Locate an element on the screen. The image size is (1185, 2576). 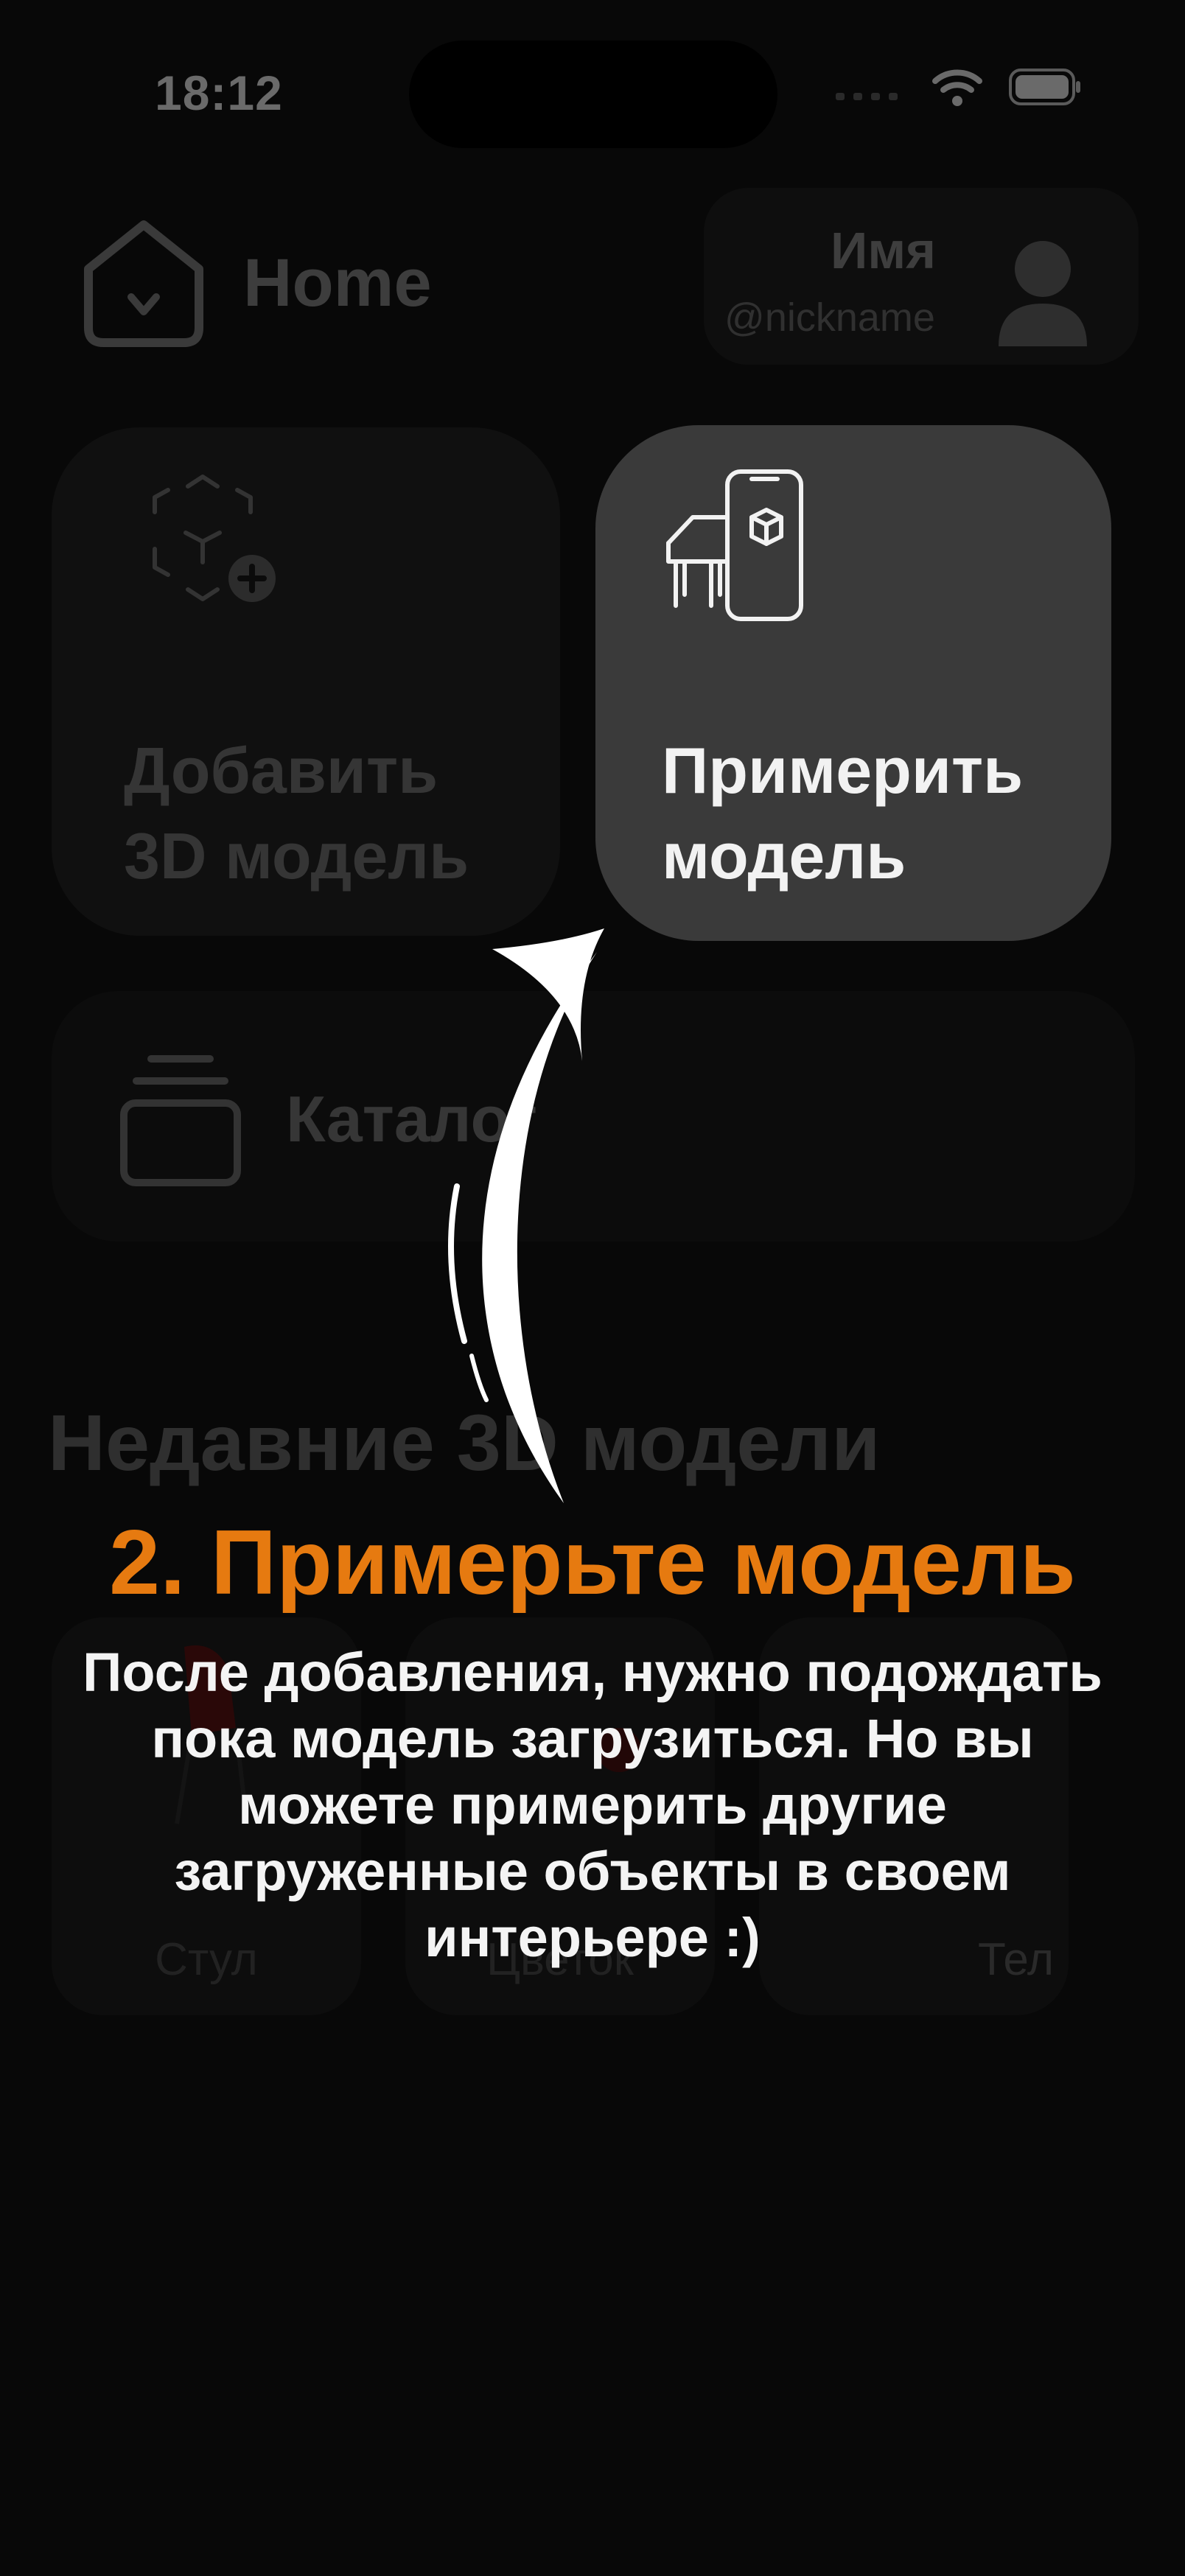
avatar-icon is located at coordinates (1043, 293).